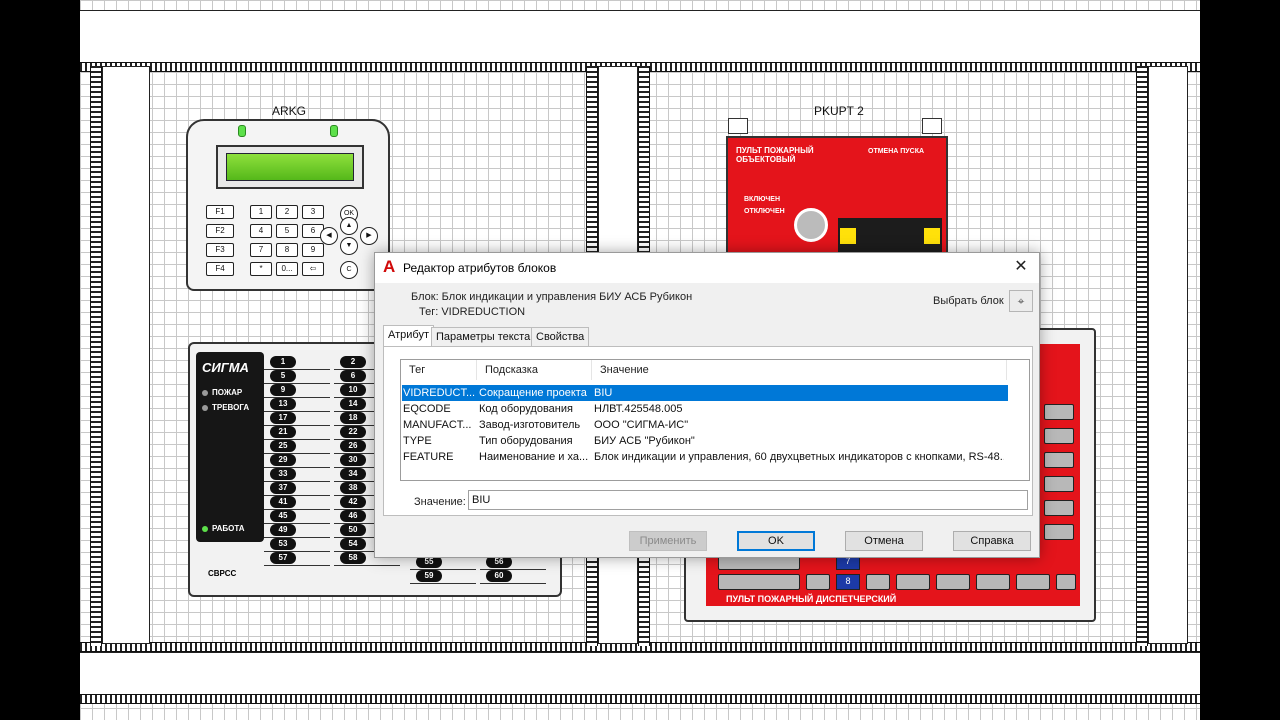 This screenshot has width=1280, height=720. Describe the element at coordinates (764, 211) in the screenshot. I see `pkupt-status-off: ОТКЛЮЧЕН` at that location.